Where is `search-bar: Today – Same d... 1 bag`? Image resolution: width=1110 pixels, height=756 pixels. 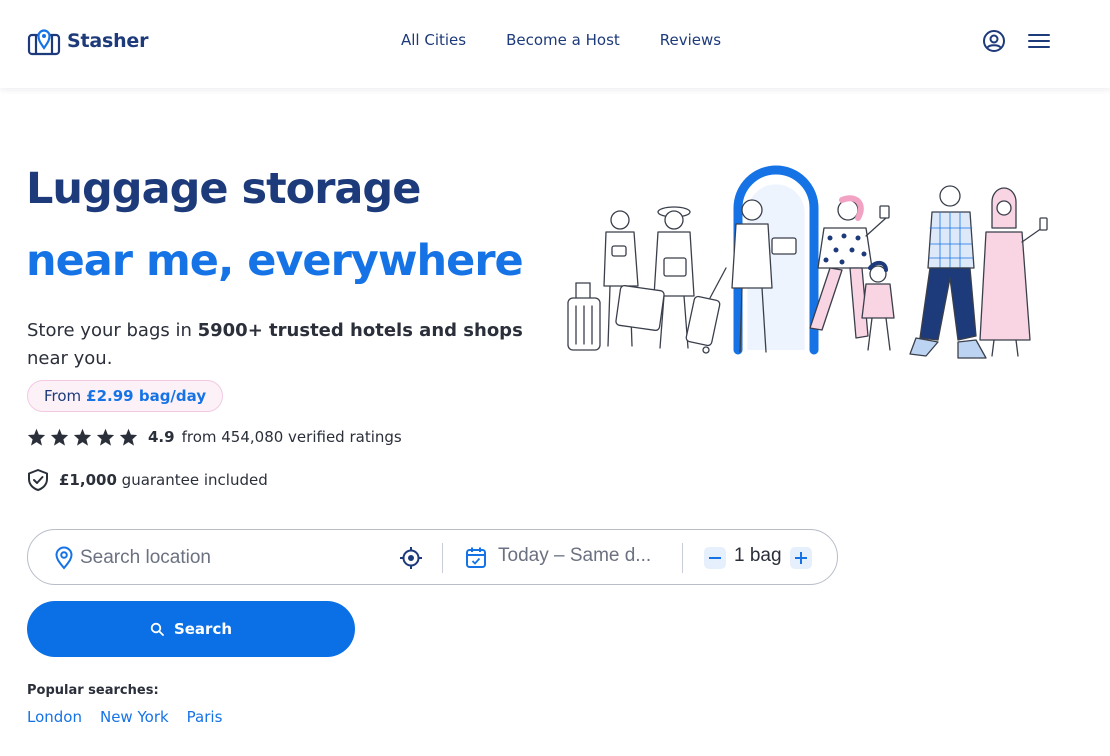 search-bar: Today – Same d... 1 bag is located at coordinates (432, 557).